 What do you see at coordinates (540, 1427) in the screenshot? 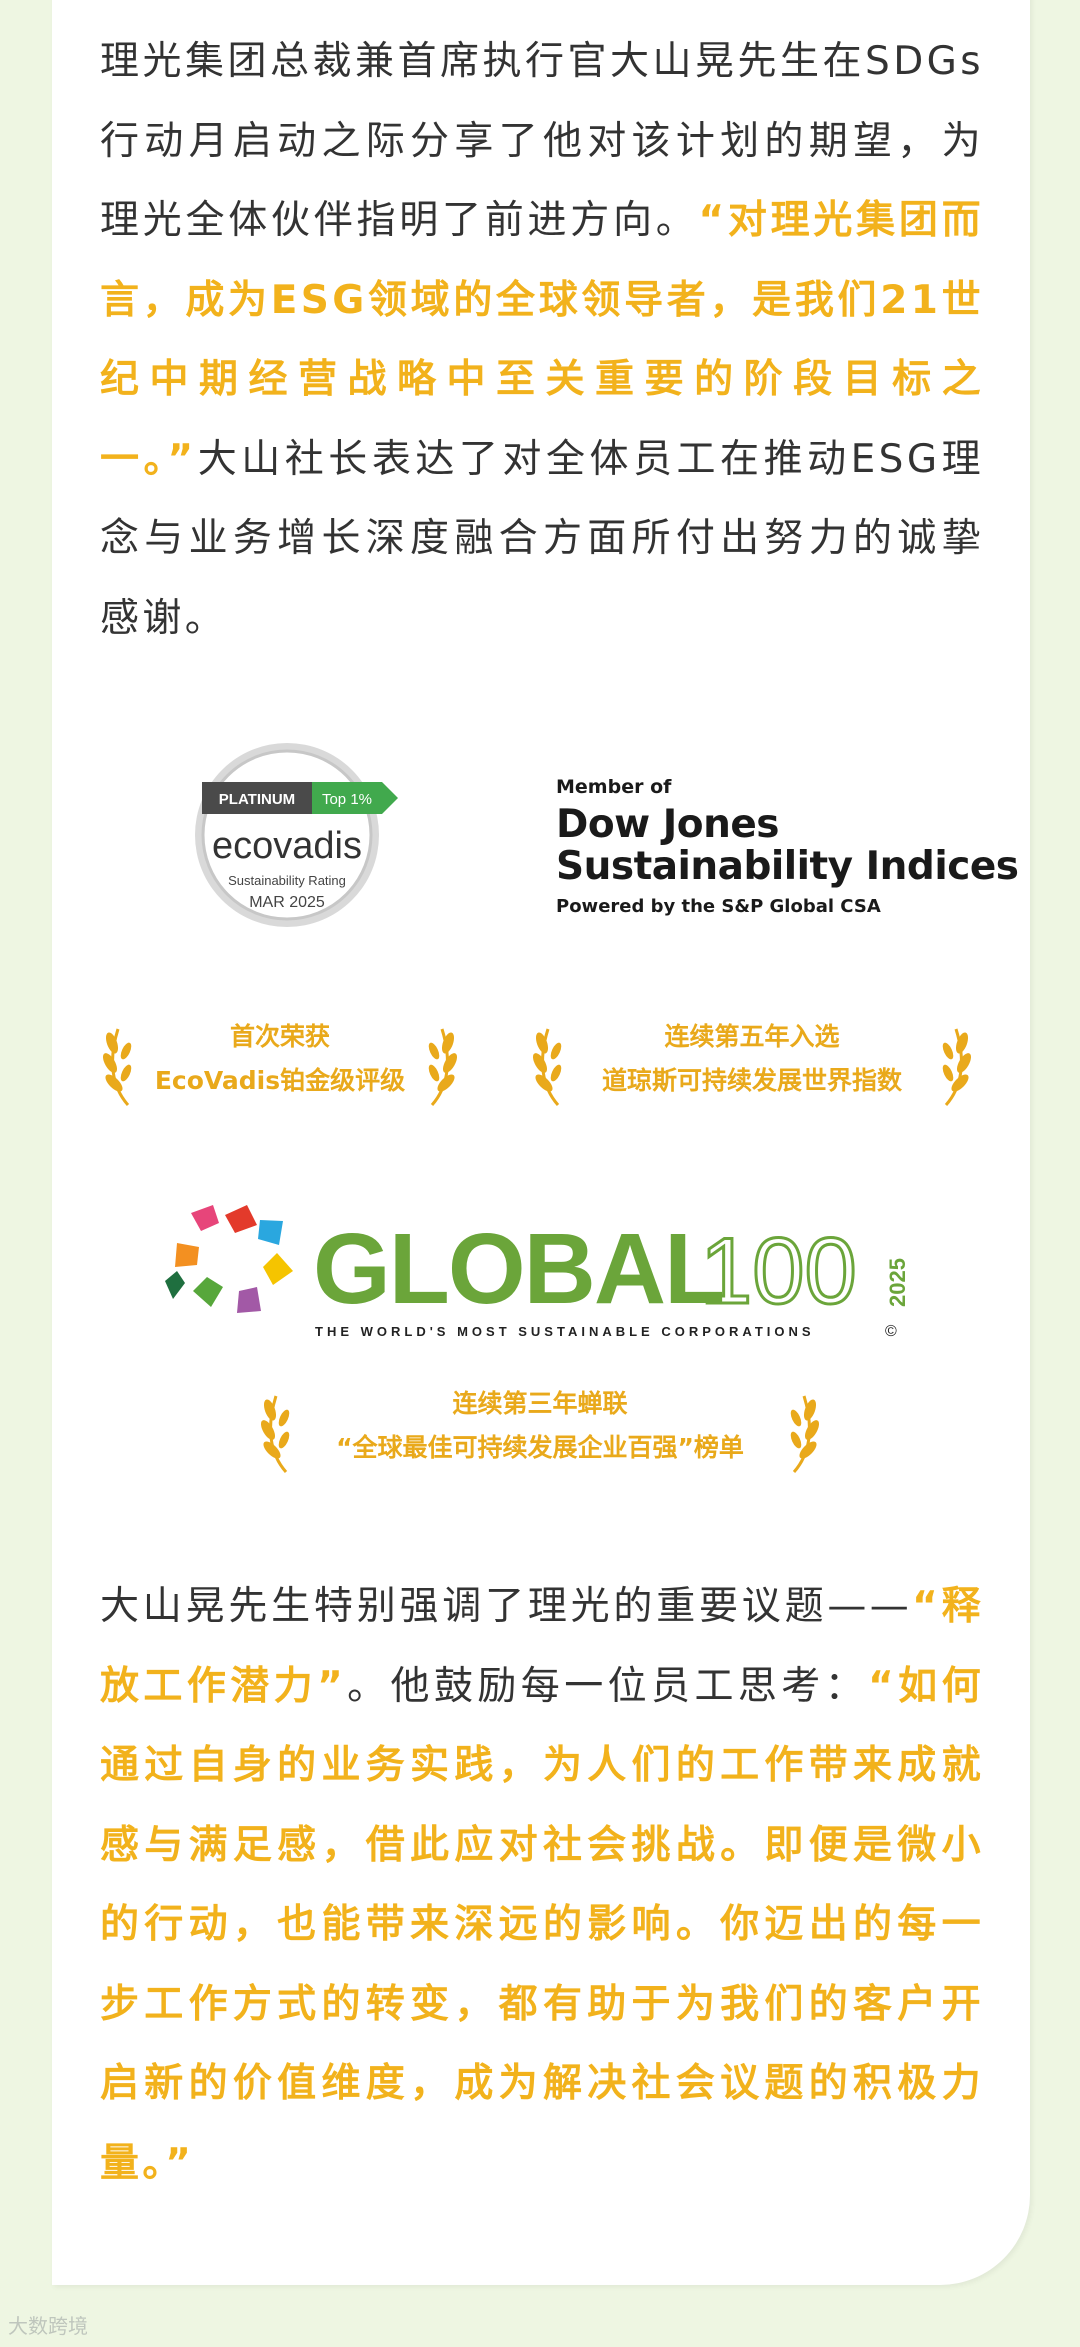
I see `award-global100: 连续第三年蝉联 “全球最佳可持续发展企业百强”榜单` at bounding box center [540, 1427].